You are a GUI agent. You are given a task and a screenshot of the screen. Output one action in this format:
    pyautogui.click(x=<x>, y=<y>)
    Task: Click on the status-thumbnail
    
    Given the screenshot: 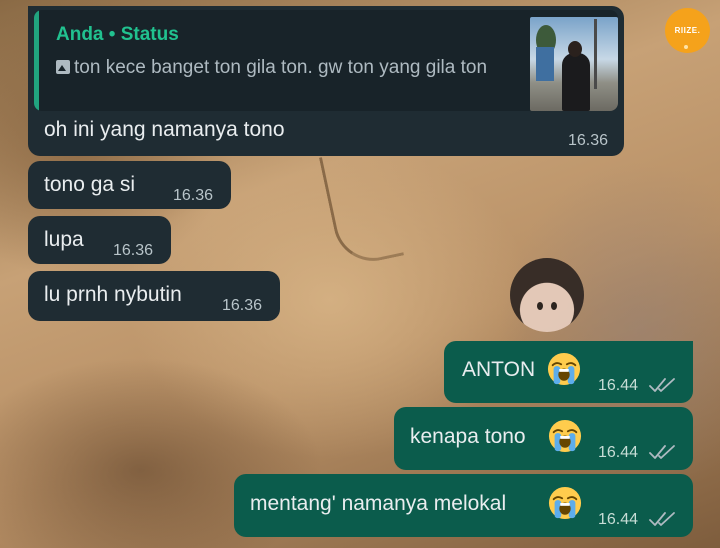 What is the action you would take?
    pyautogui.click(x=574, y=64)
    